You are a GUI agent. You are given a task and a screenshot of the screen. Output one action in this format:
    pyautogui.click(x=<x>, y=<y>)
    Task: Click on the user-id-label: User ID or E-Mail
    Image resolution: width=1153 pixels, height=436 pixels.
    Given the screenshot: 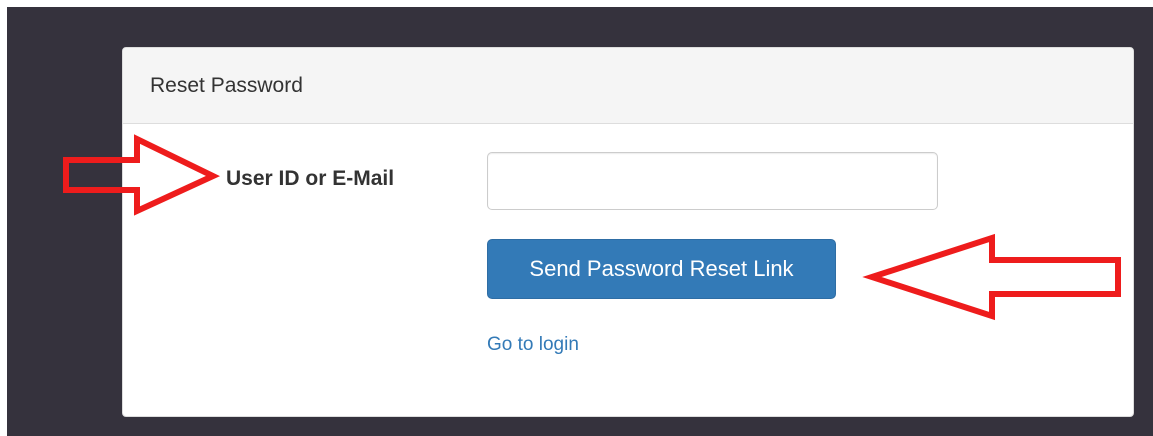 What is the action you would take?
    pyautogui.click(x=310, y=178)
    